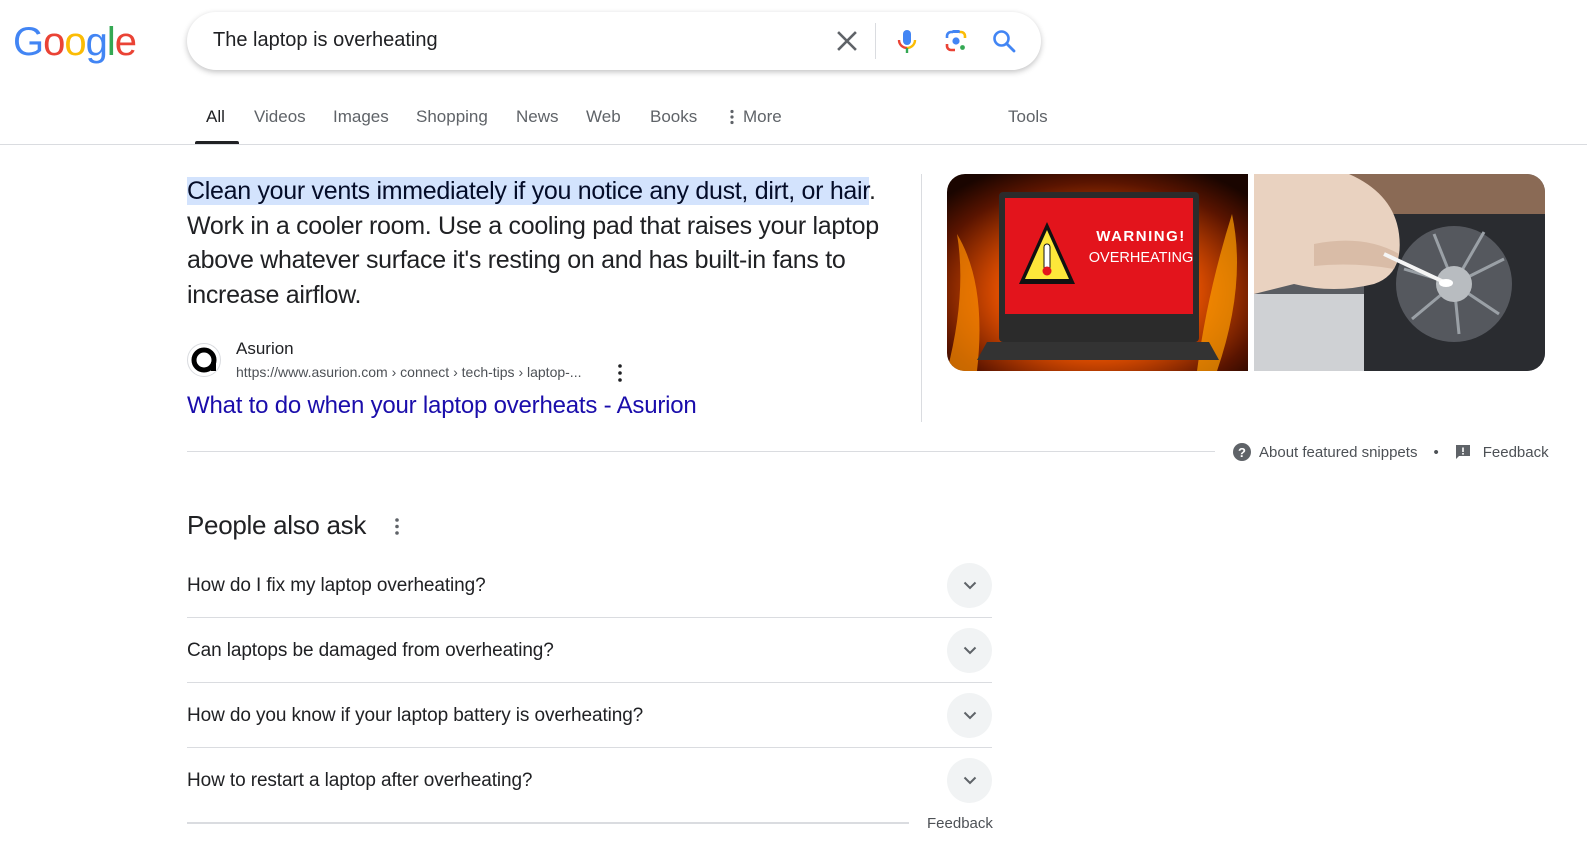  What do you see at coordinates (589, 650) in the screenshot?
I see `paa-question: Can laptops be damaged from overheating?` at bounding box center [589, 650].